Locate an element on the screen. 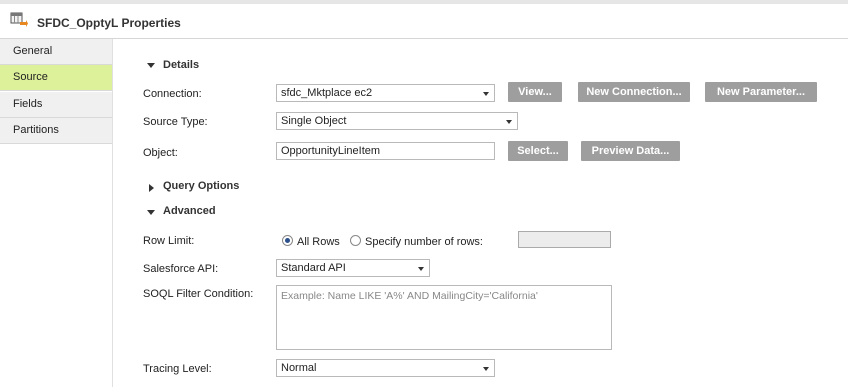 This screenshot has height=387, width=848. object-value: OpportunityLineItem is located at coordinates (331, 151).